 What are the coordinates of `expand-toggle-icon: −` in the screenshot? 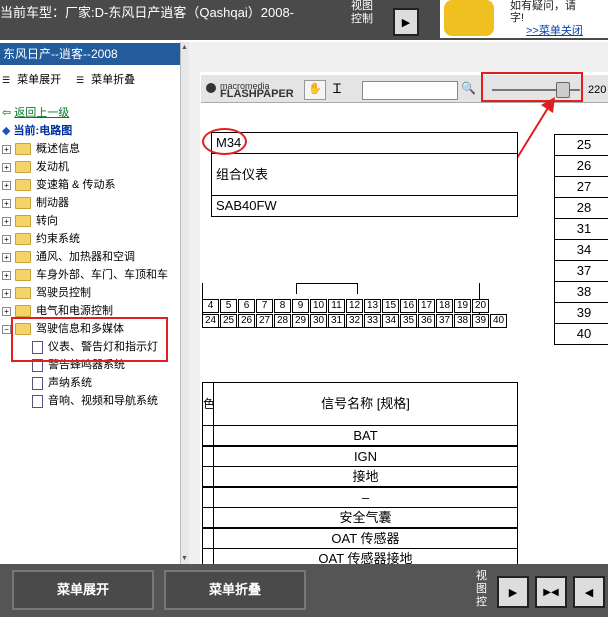 It's located at (6, 329).